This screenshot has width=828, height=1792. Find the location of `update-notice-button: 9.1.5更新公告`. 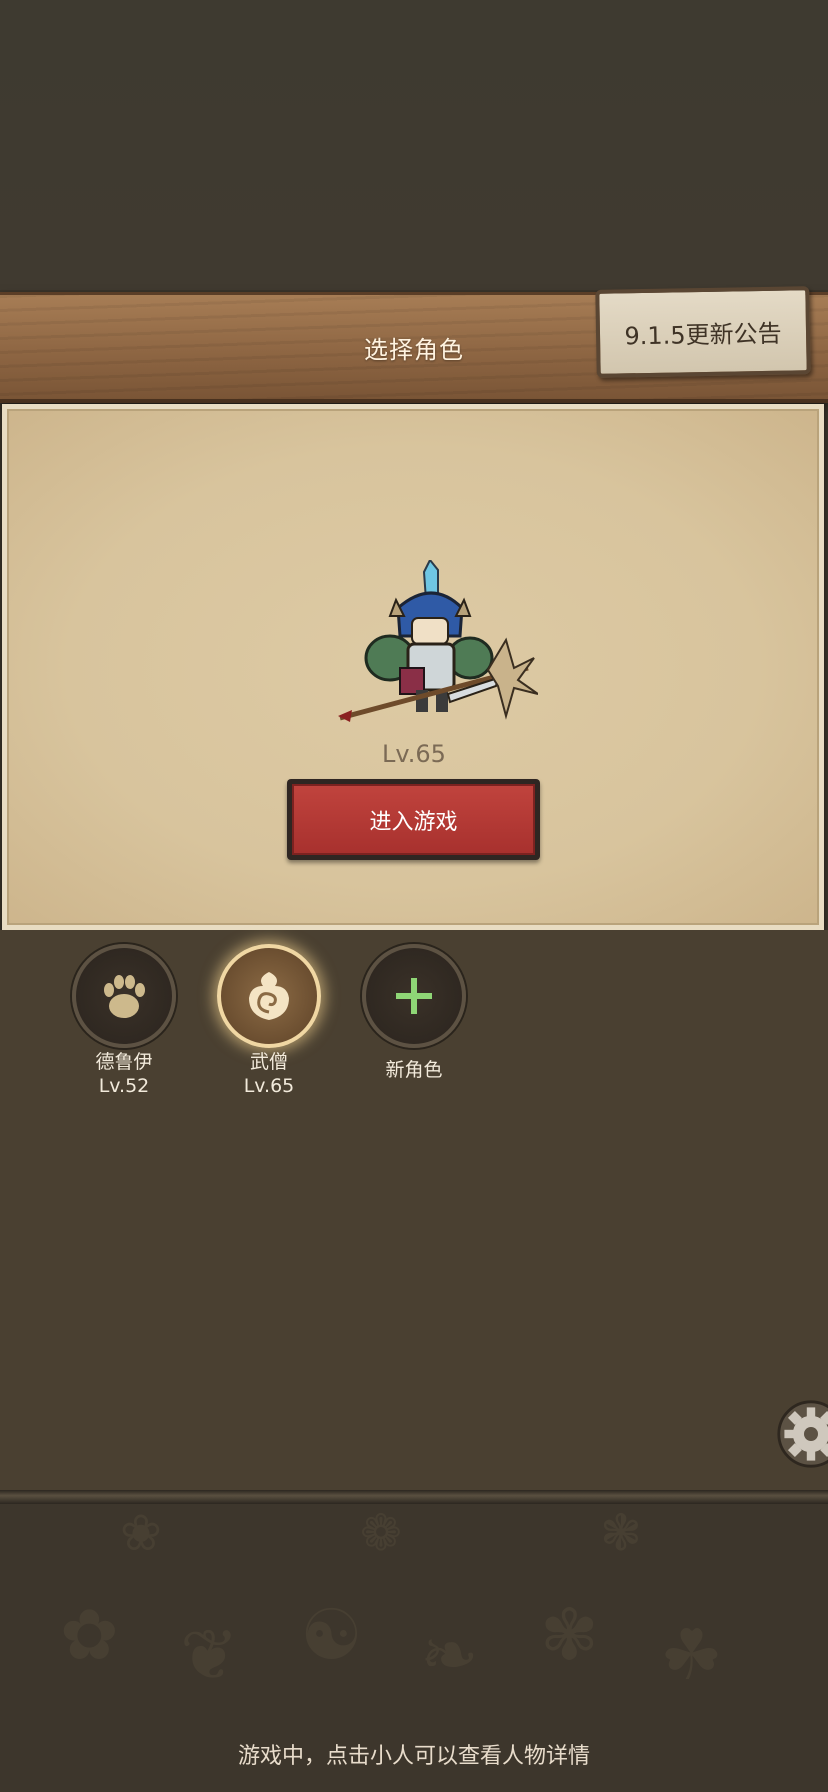

update-notice-button: 9.1.5更新公告 is located at coordinates (703, 332).